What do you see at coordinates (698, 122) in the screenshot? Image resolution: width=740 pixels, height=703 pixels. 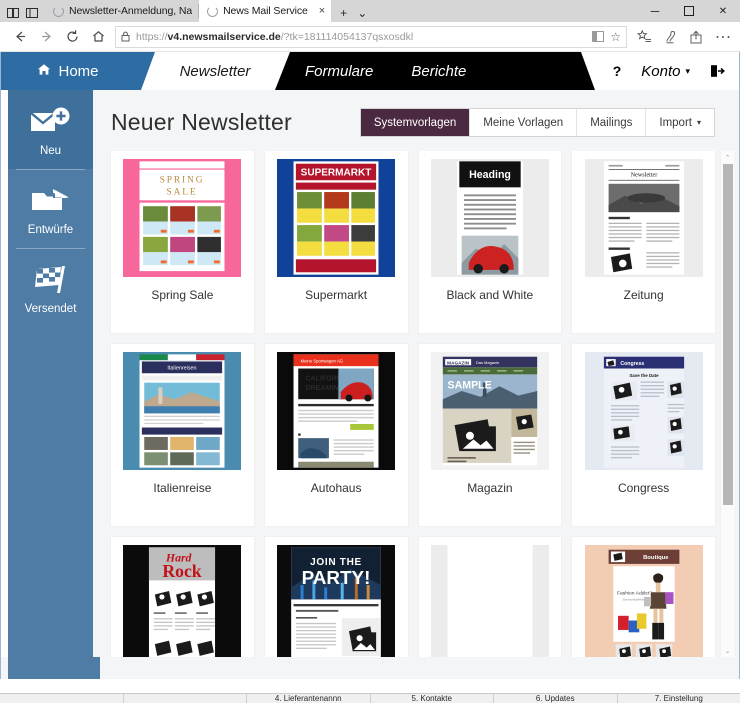 I see `chevron-down-icon: ▾` at bounding box center [698, 122].